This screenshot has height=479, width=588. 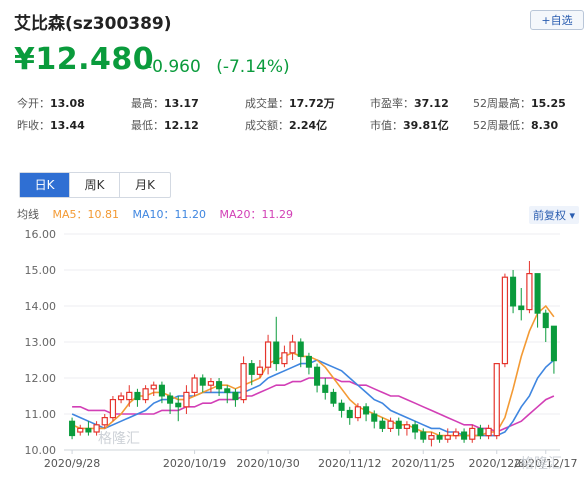 I want to click on x-tick-label: 2020/10/19, so click(x=194, y=463).